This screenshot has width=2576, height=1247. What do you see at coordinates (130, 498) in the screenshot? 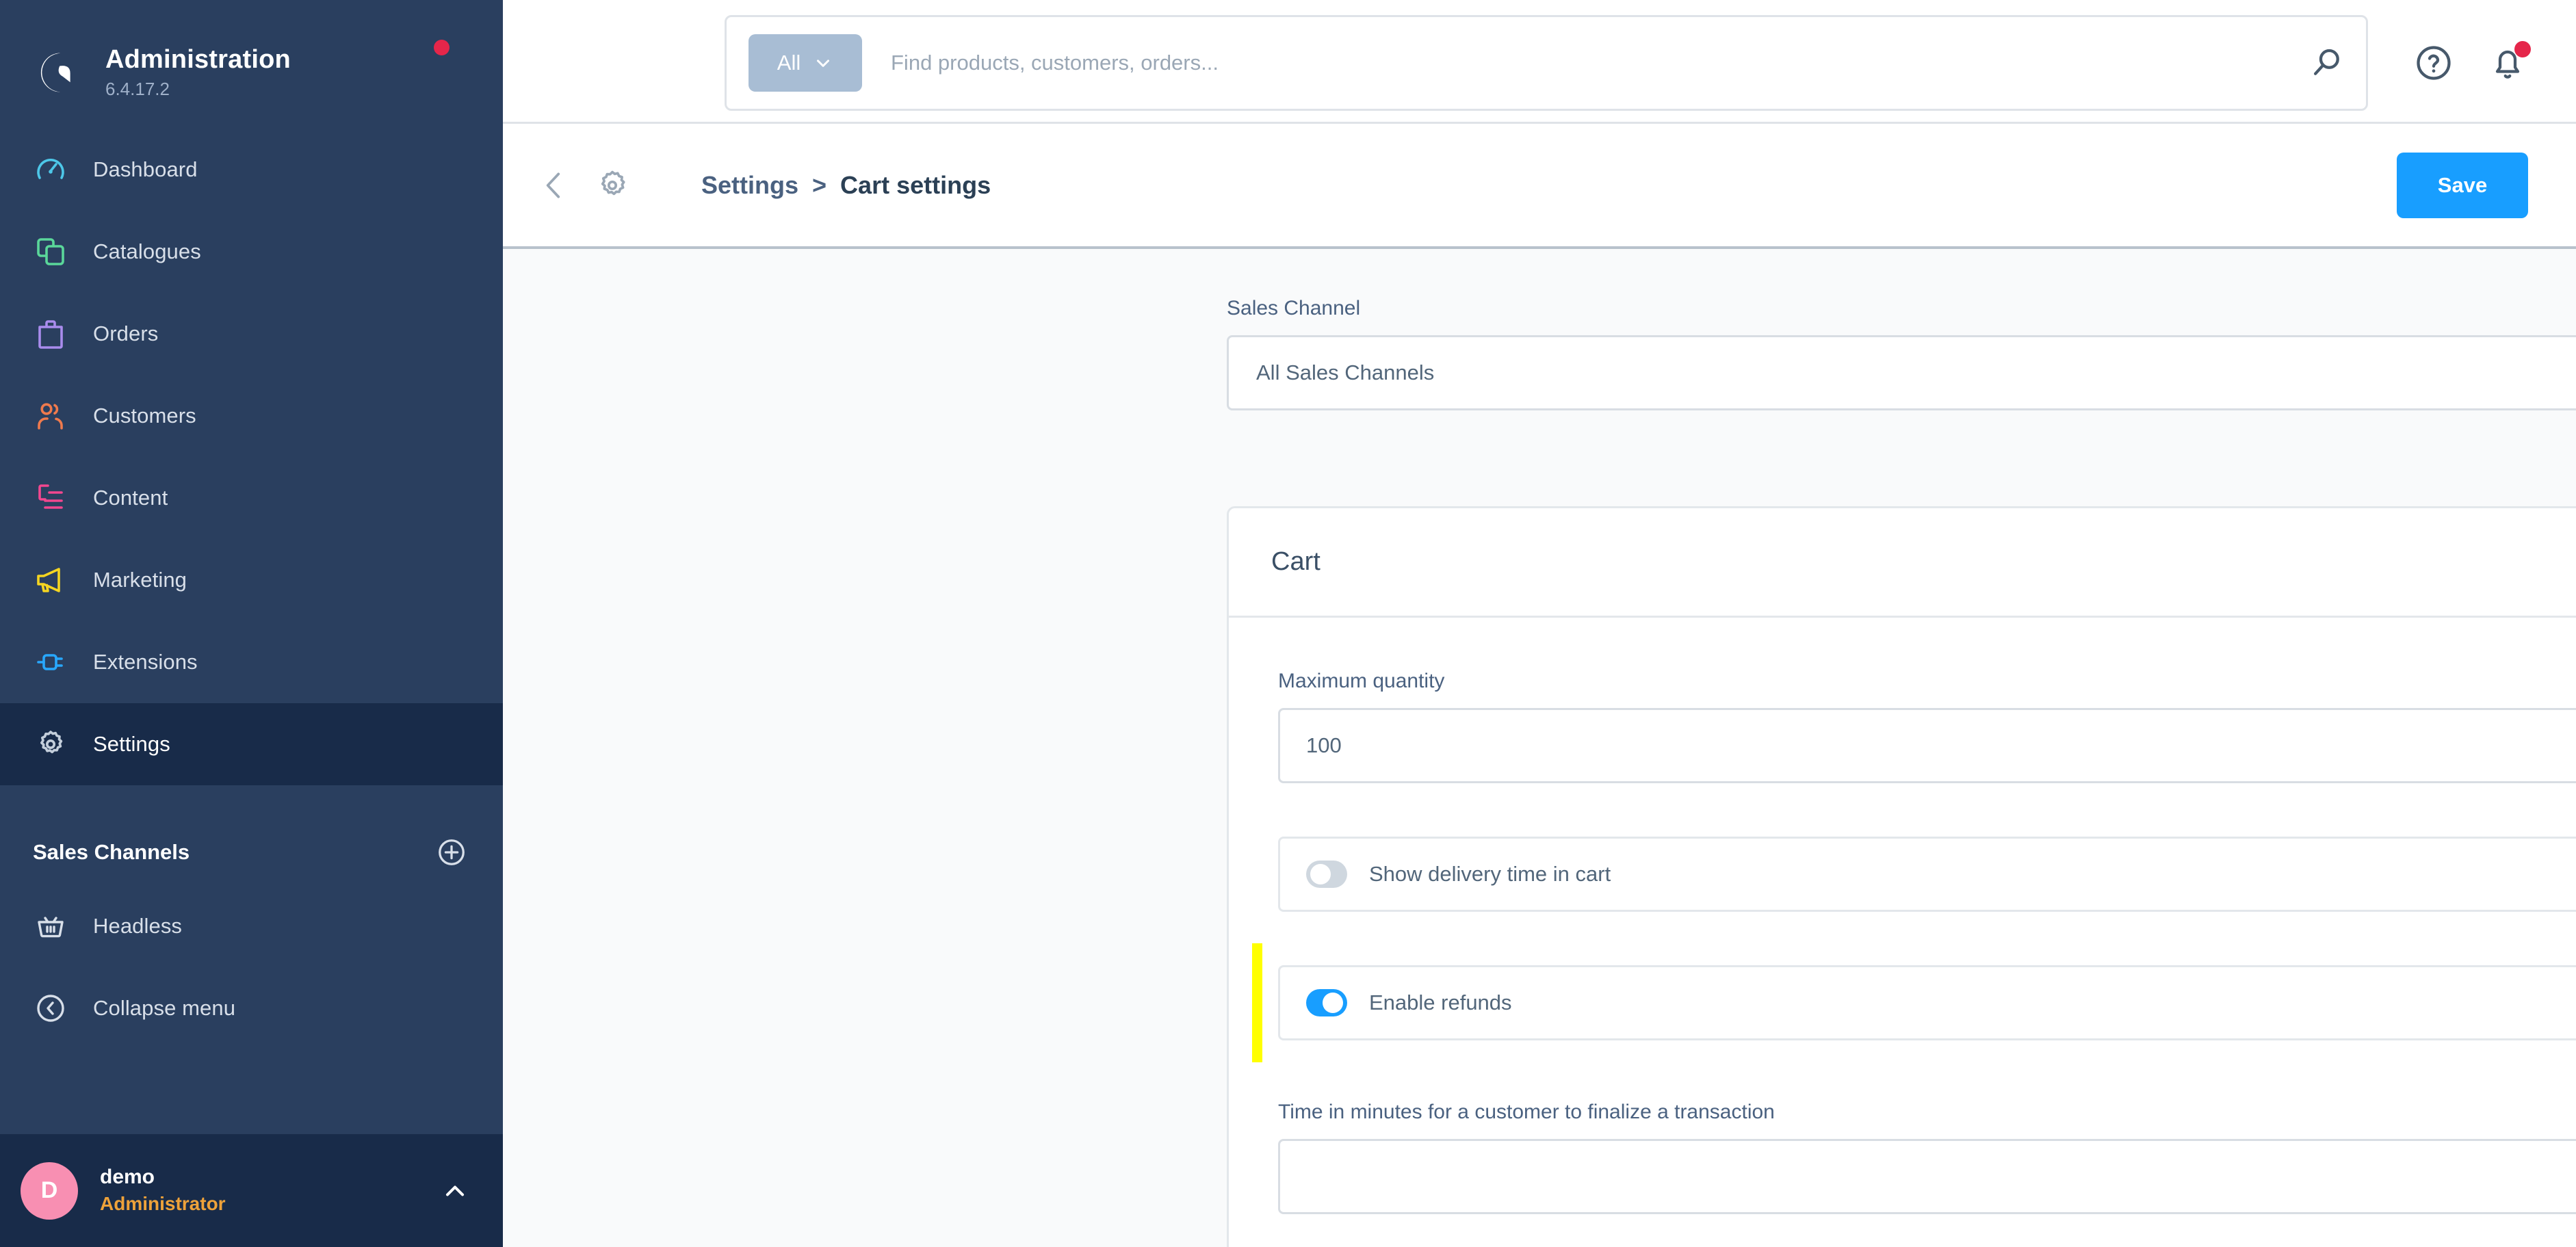
I see `sidebar-item-label: Content` at bounding box center [130, 498].